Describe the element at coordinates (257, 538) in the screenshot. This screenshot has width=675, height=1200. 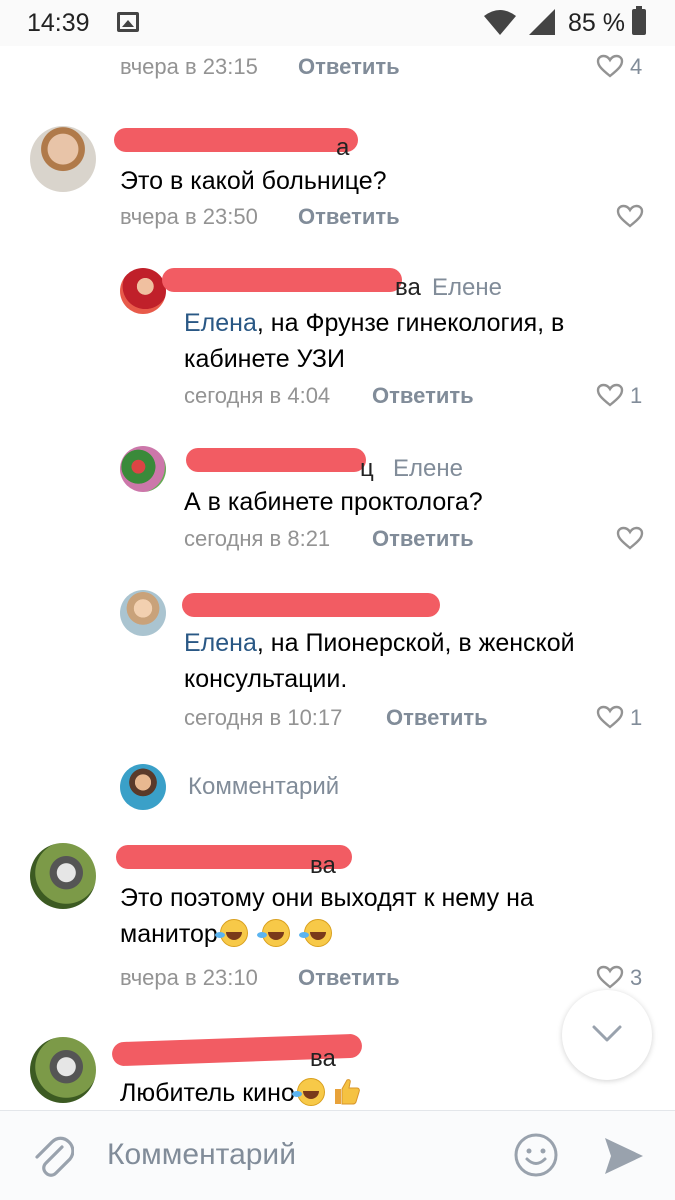
I see `comment-time: сегодня в 8:21` at that location.